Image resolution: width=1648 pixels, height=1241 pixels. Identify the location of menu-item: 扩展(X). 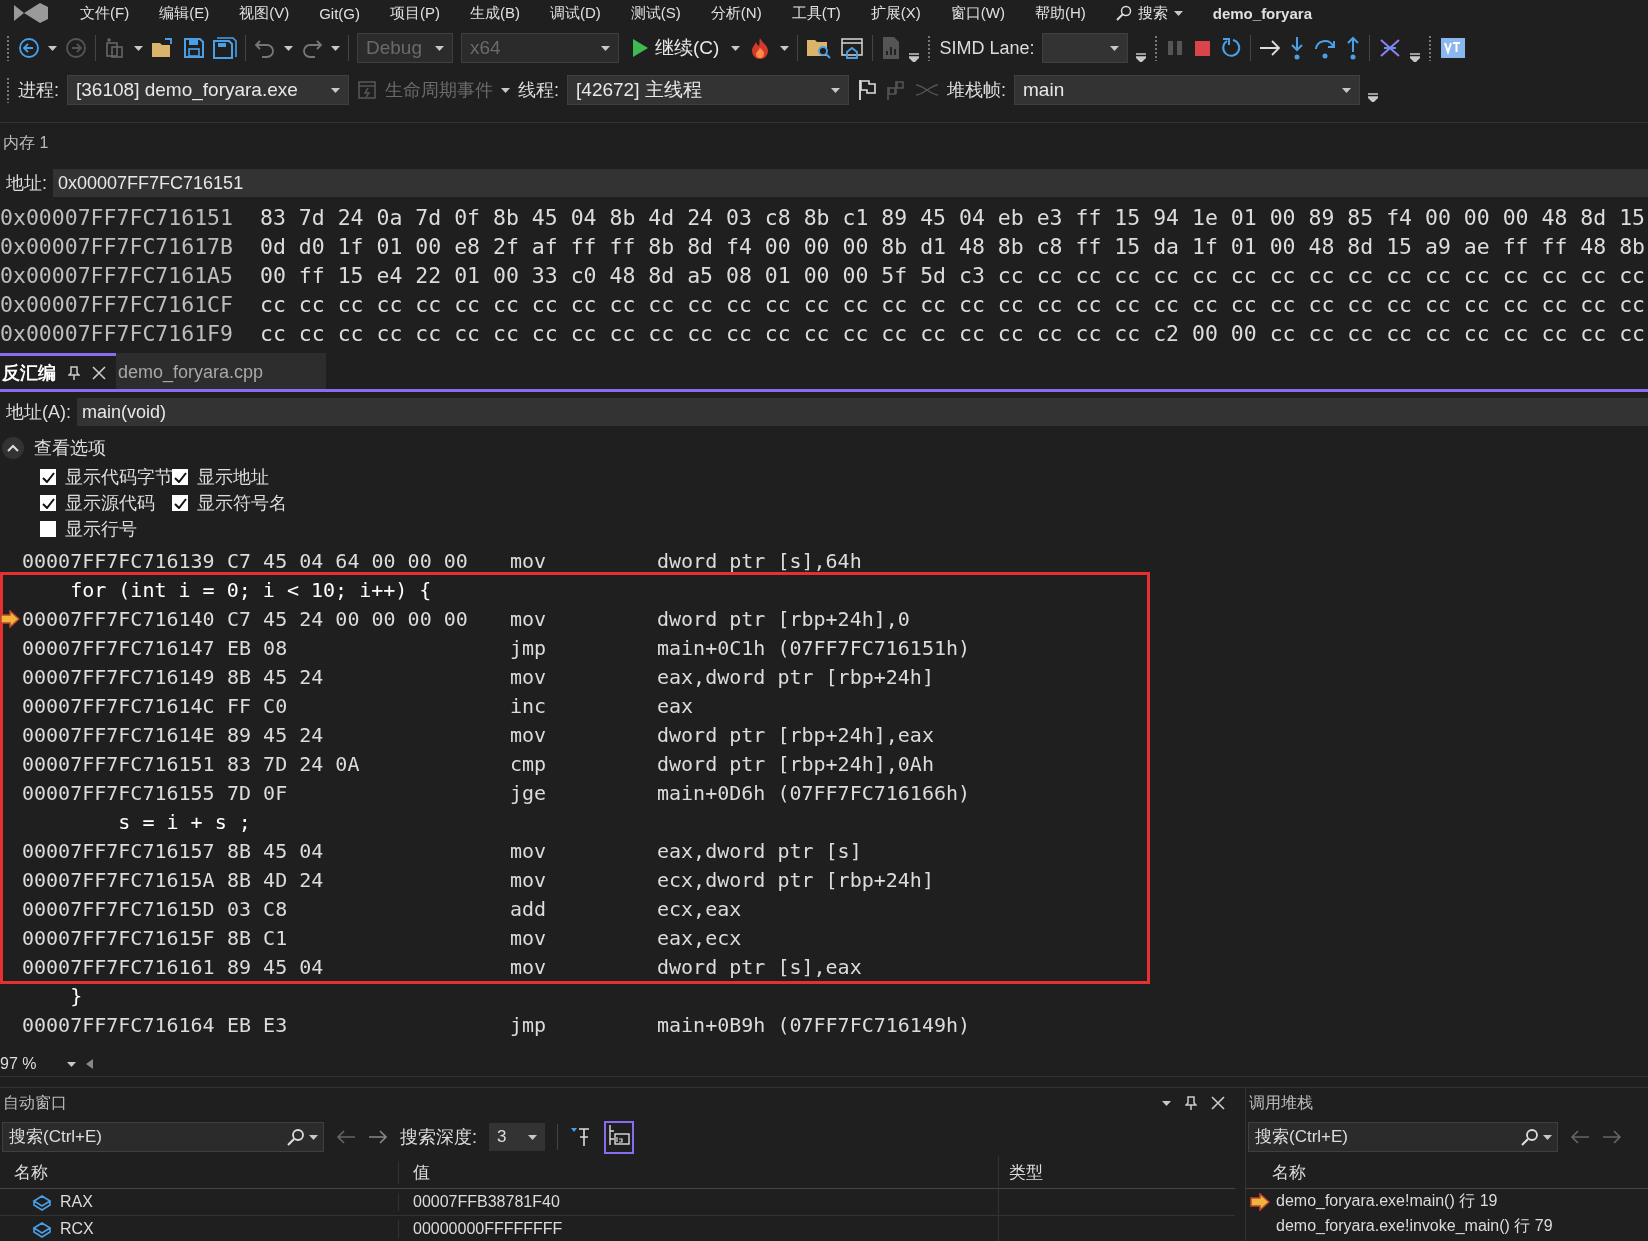
(895, 13).